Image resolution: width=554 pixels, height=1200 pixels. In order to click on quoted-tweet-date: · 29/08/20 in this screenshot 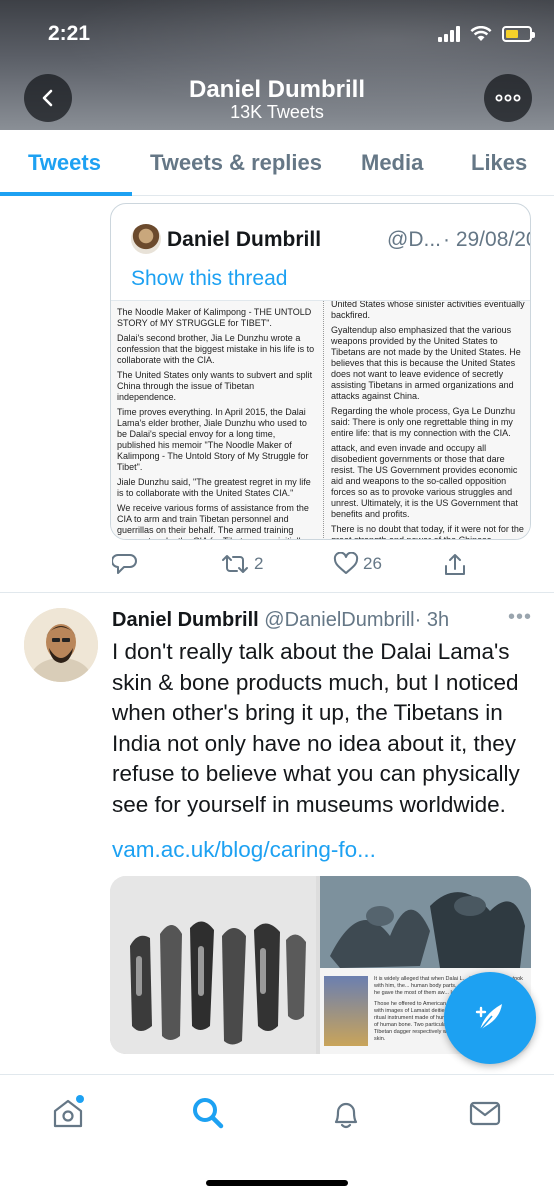, I will do `click(485, 240)`.